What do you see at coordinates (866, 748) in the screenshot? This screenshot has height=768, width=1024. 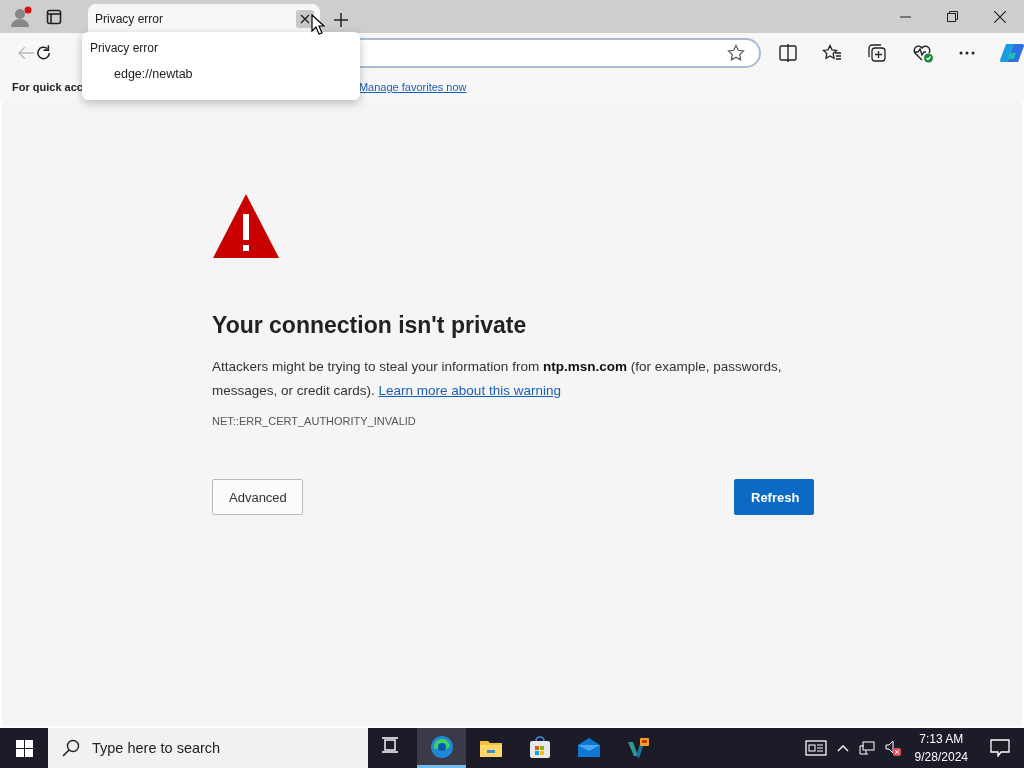 I see `network-icon` at bounding box center [866, 748].